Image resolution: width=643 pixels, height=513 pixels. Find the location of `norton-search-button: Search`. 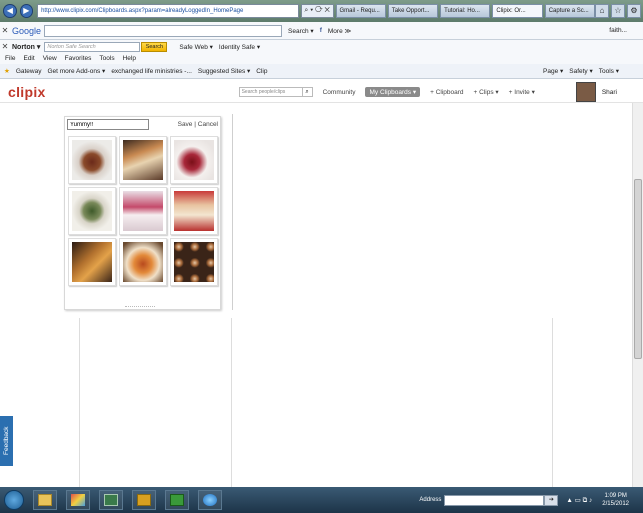

norton-search-button: Search is located at coordinates (154, 46).